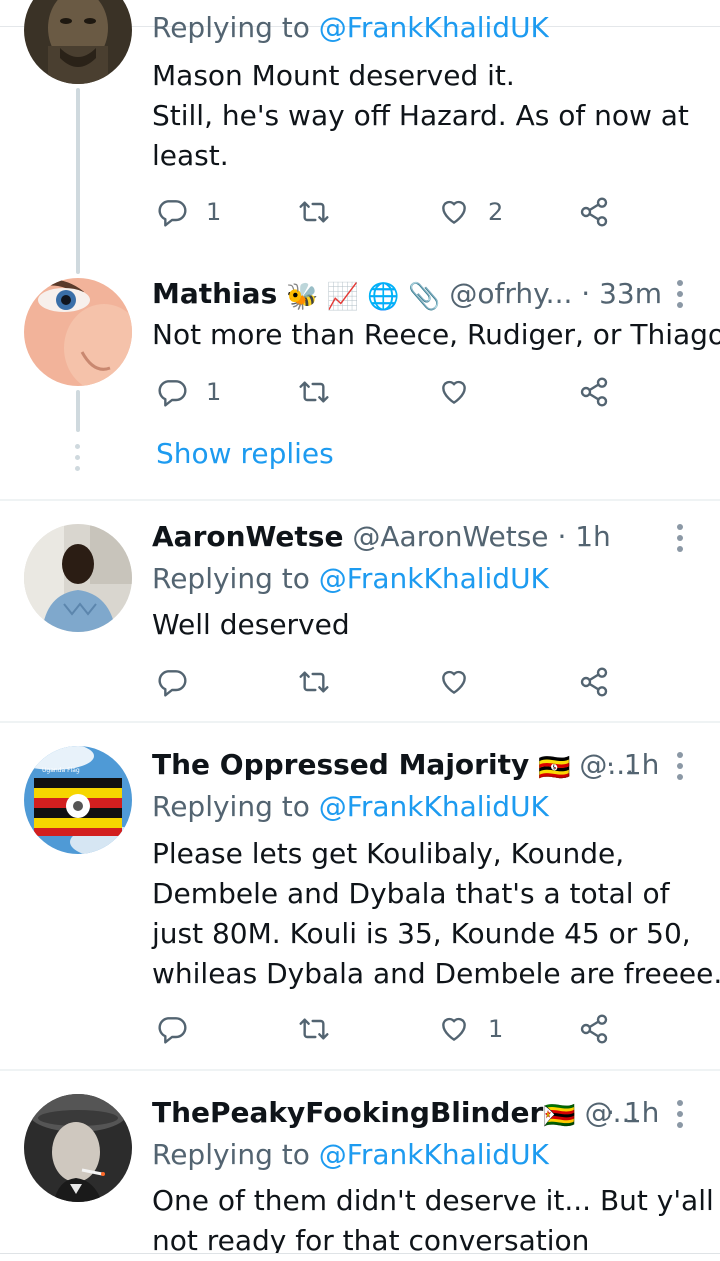  I want to click on display-name: Mathias, so click(214, 293).